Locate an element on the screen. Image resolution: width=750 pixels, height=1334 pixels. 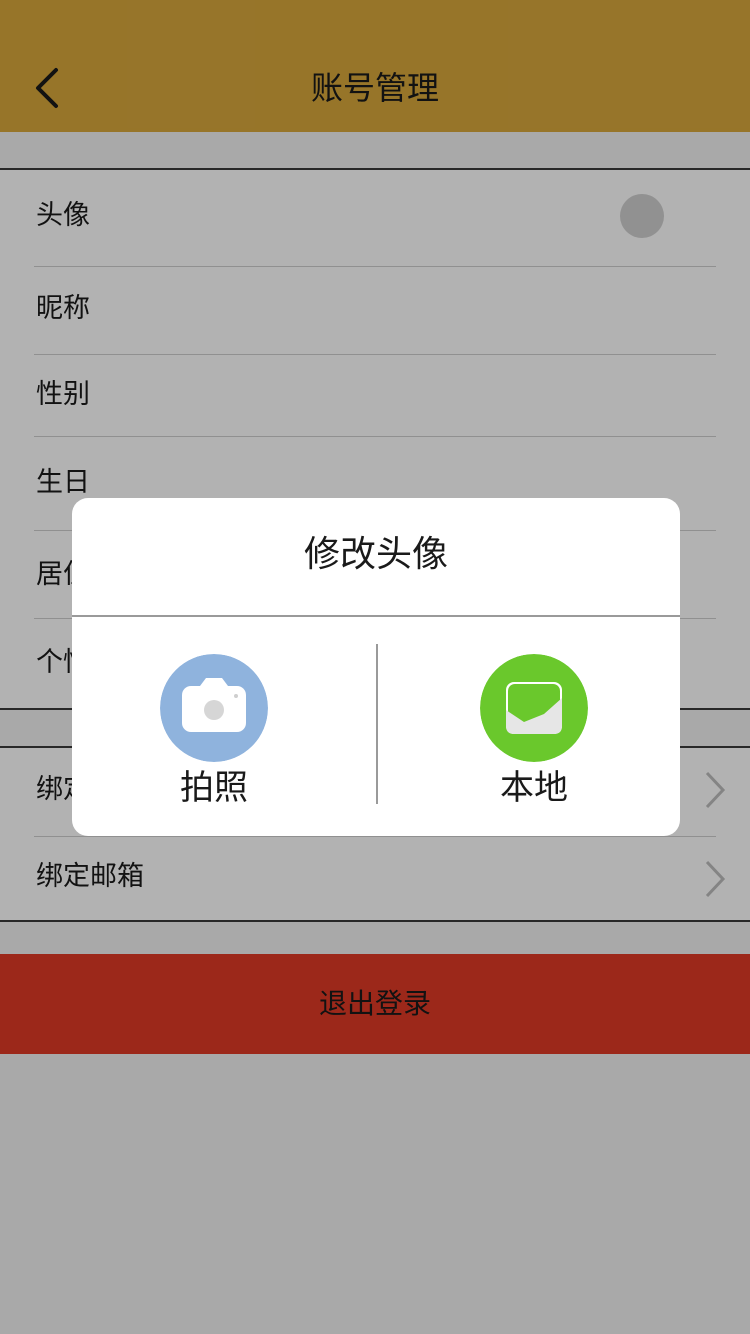
take-photo-label: 拍照 is located at coordinates (214, 788).